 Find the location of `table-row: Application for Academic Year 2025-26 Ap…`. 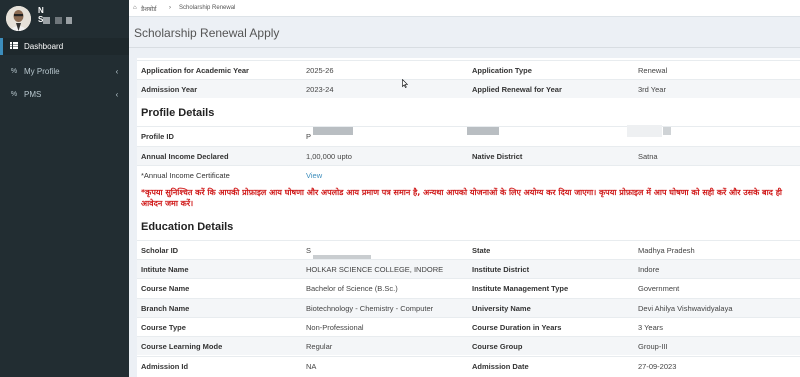

table-row: Application for Academic Year 2025-26 Ap… is located at coordinates (468, 69).